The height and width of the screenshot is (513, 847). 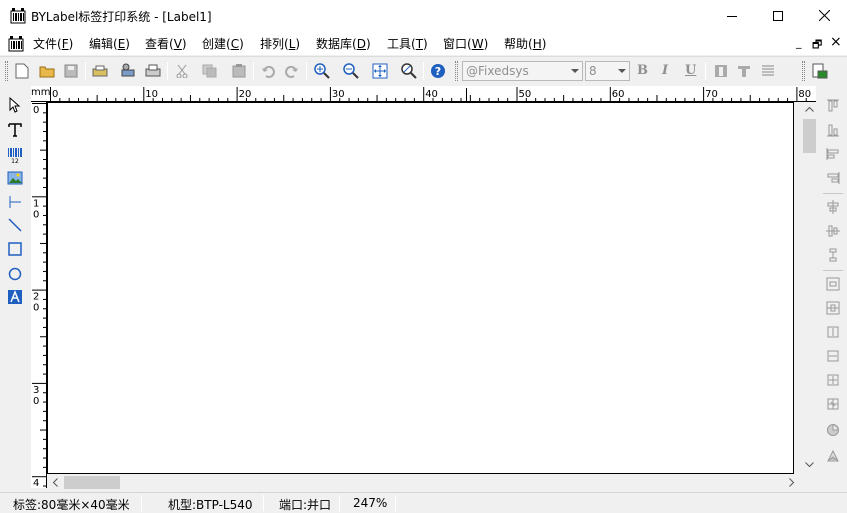 I want to click on print-button, so click(x=153, y=71).